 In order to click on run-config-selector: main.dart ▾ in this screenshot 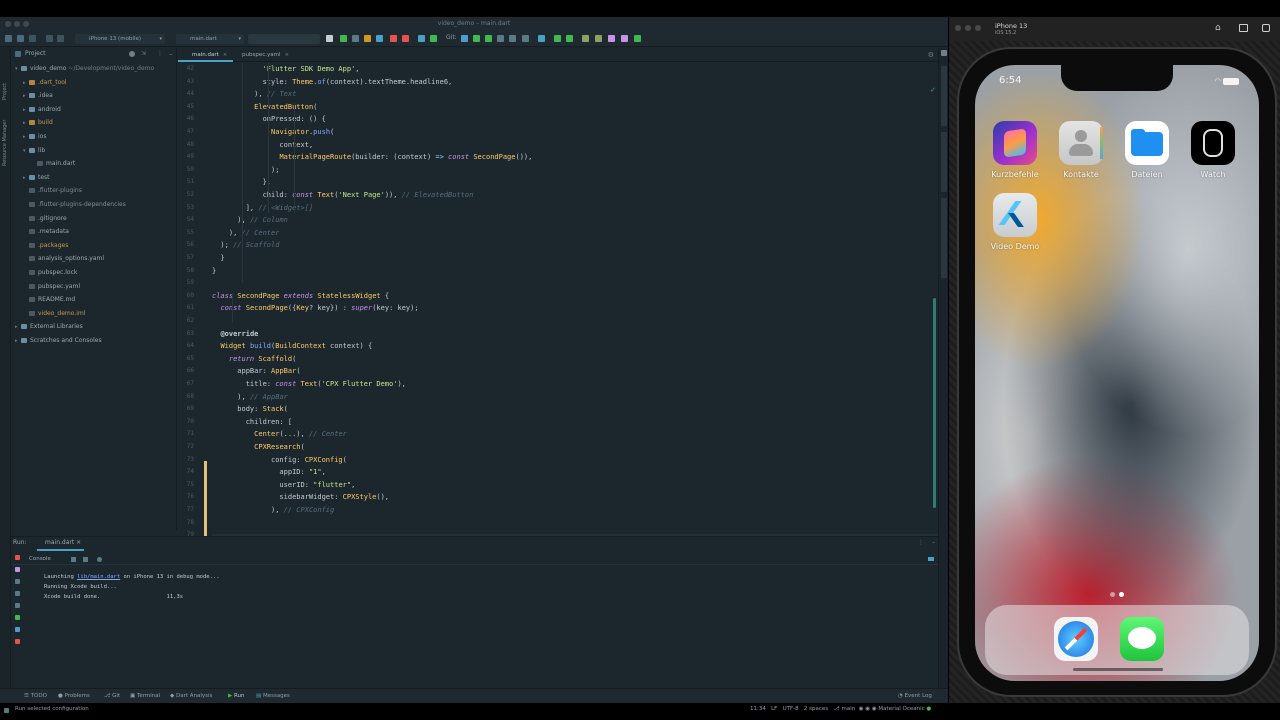, I will do `click(210, 39)`.